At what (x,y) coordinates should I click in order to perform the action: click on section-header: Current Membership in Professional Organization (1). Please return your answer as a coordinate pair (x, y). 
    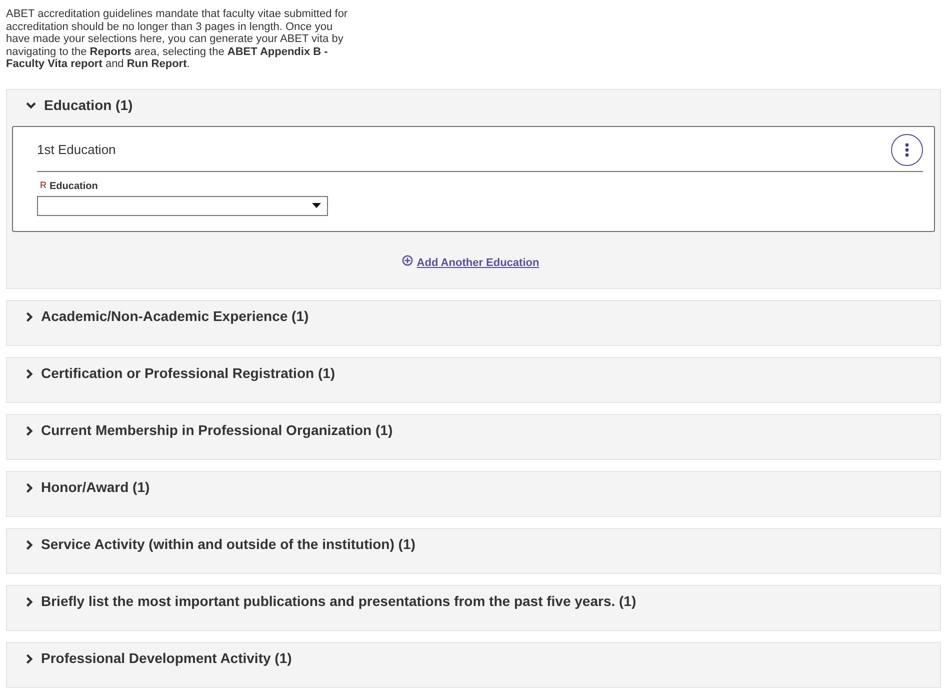
    Looking at the image, I should click on (202, 430).